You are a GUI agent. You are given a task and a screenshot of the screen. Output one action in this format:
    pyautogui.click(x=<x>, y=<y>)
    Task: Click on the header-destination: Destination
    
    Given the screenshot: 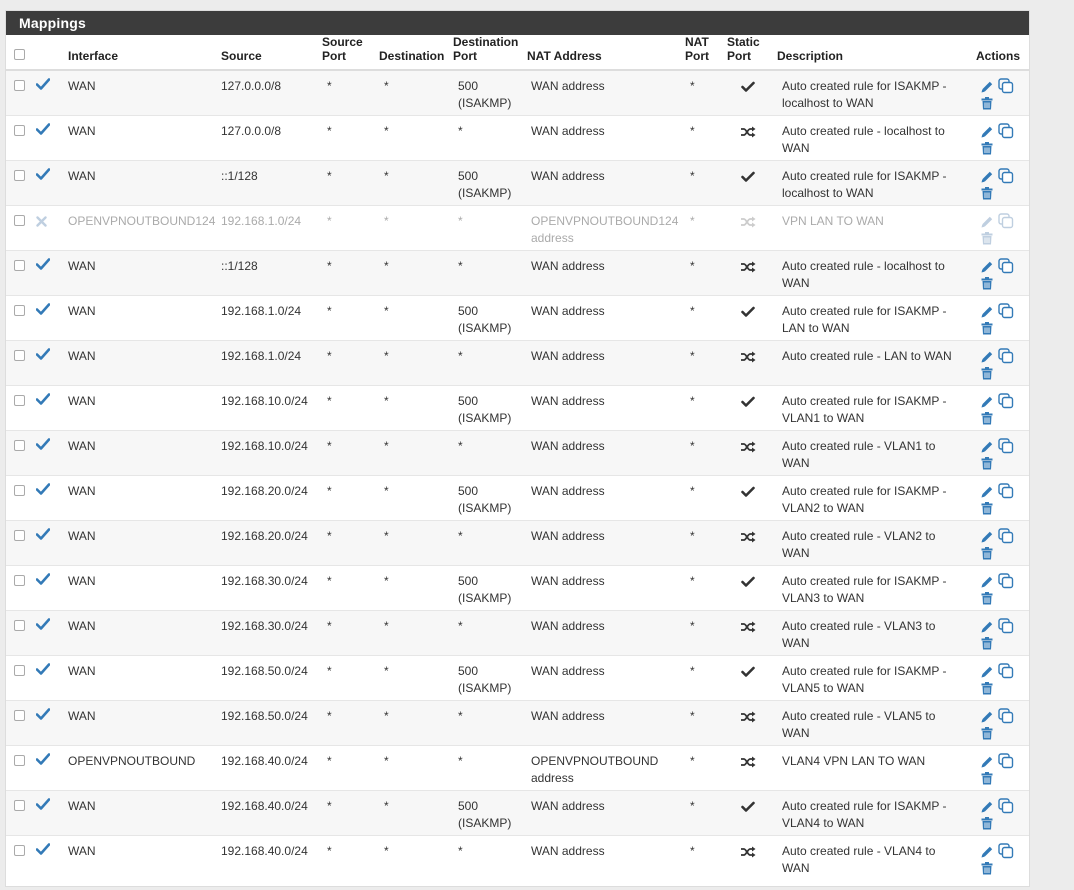 What is the action you would take?
    pyautogui.click(x=416, y=53)
    